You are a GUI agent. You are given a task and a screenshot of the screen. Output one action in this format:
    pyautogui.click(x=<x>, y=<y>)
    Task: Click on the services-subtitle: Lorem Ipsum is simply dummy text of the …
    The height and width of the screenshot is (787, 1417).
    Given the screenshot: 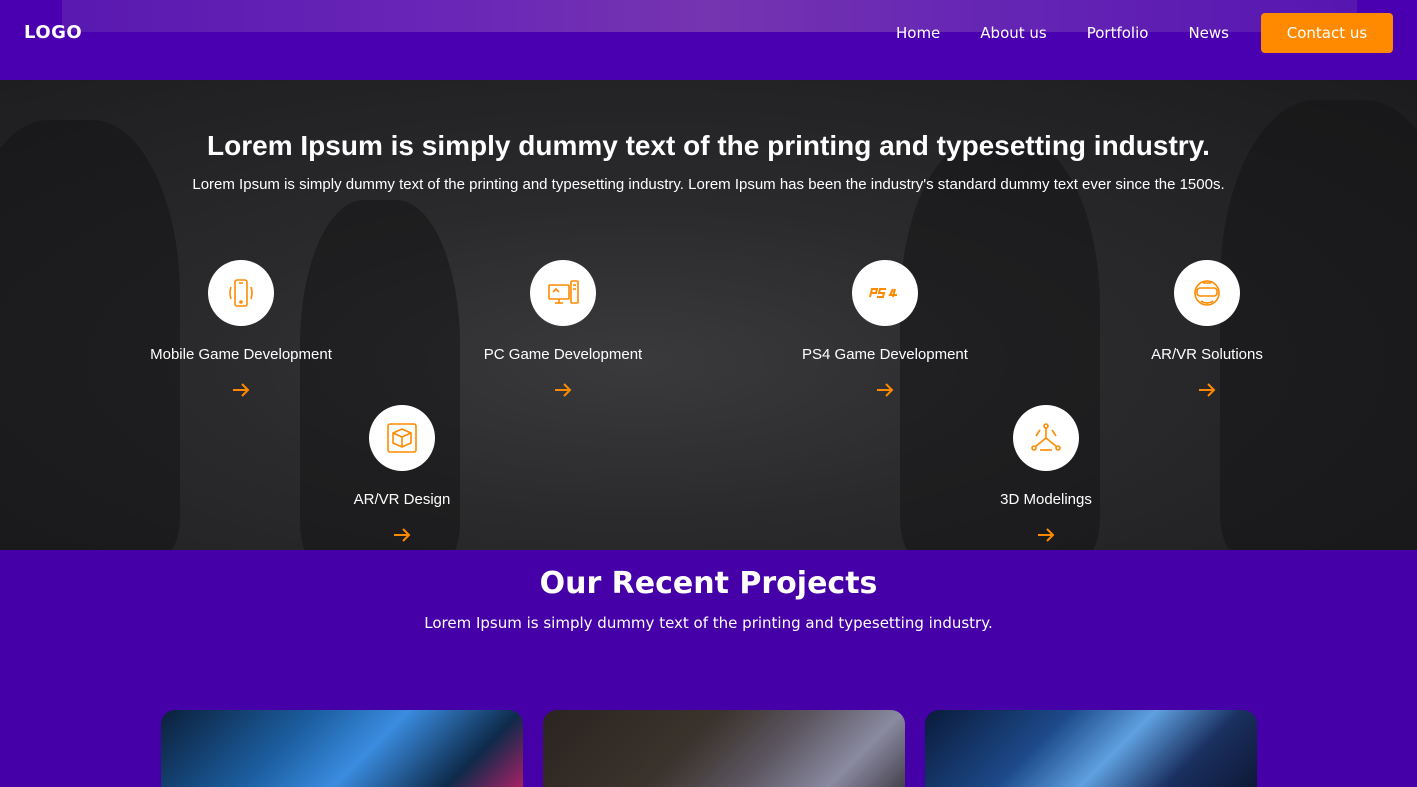 What is the action you would take?
    pyautogui.click(x=708, y=184)
    